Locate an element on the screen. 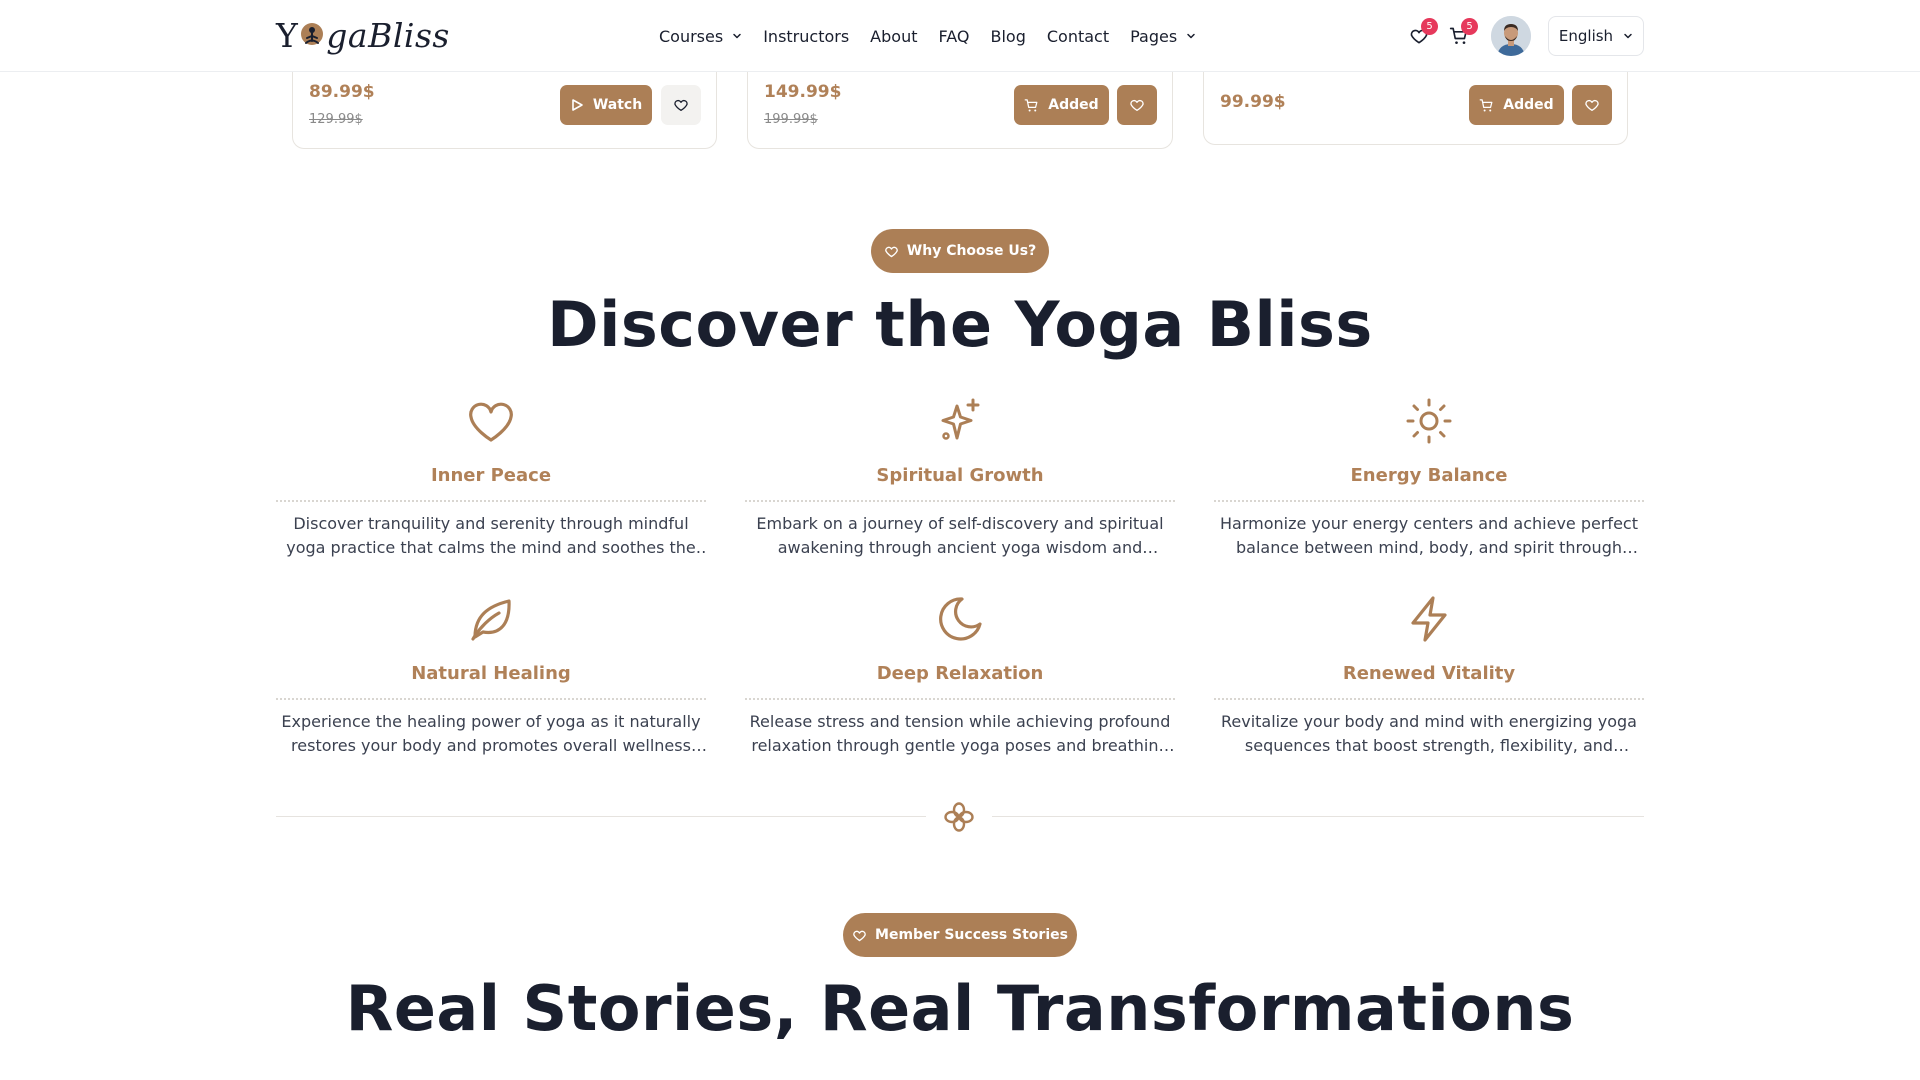 The width and height of the screenshot is (1920, 1080). feature-title: Natural Healing is located at coordinates (491, 673).